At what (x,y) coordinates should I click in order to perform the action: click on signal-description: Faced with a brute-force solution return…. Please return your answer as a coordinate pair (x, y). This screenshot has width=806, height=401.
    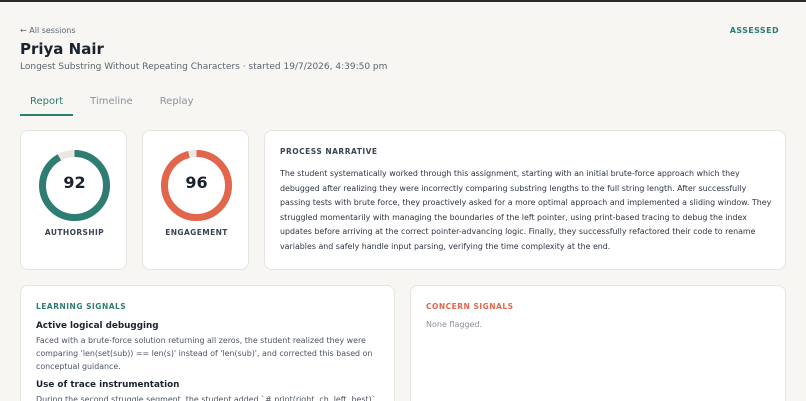
    Looking at the image, I should click on (204, 353).